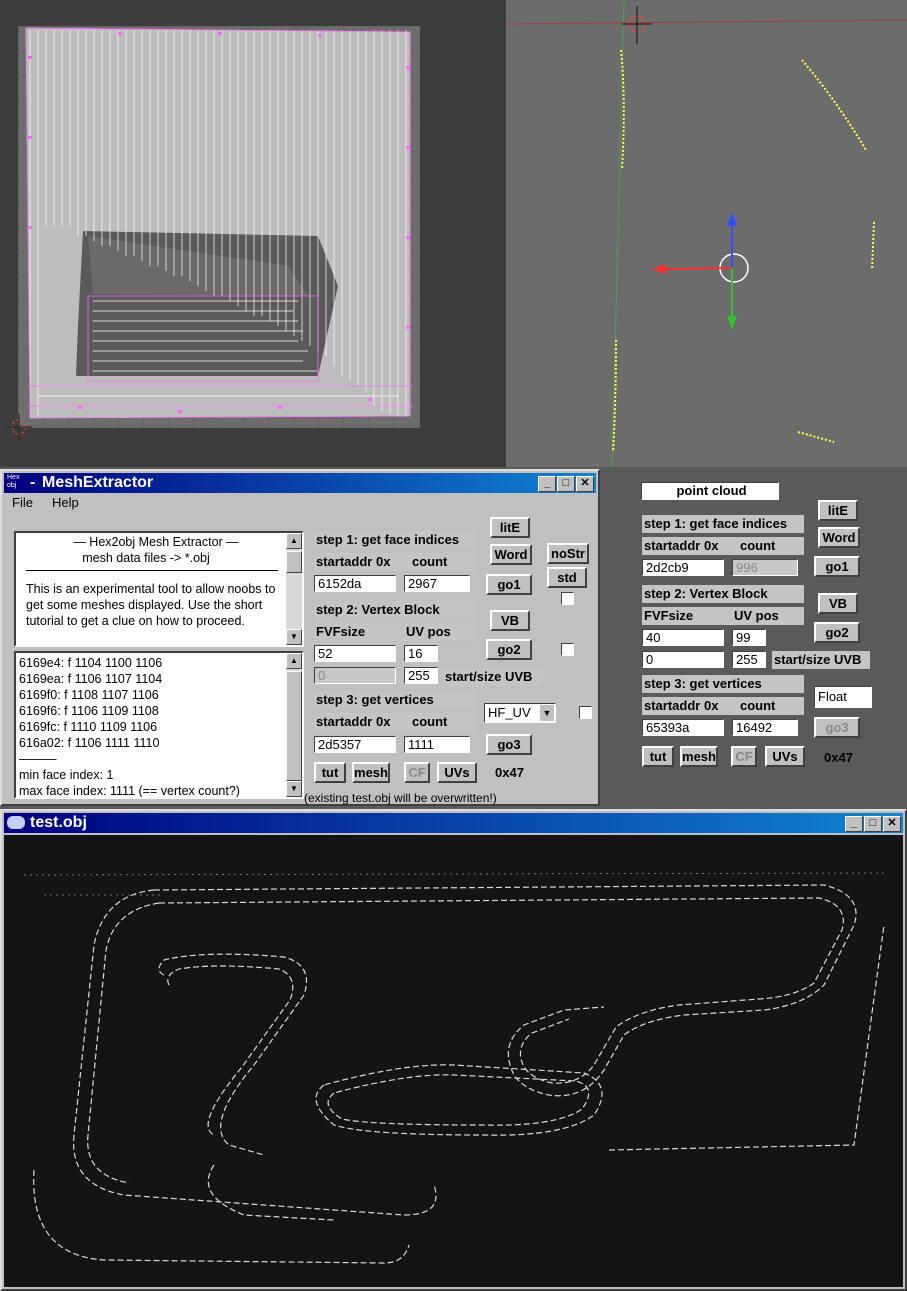  I want to click on uvpos-input: 99, so click(749, 637).